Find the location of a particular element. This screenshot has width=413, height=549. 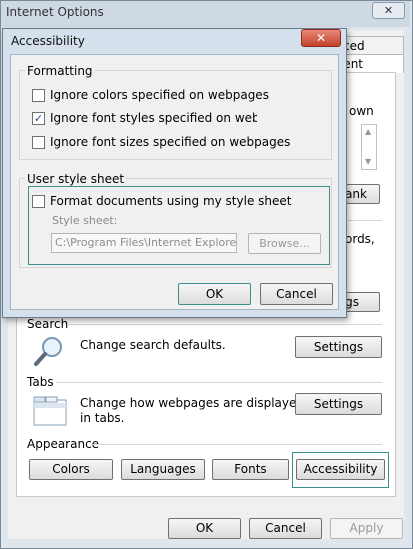

outer-window-title: Internet Options is located at coordinates (55, 12).